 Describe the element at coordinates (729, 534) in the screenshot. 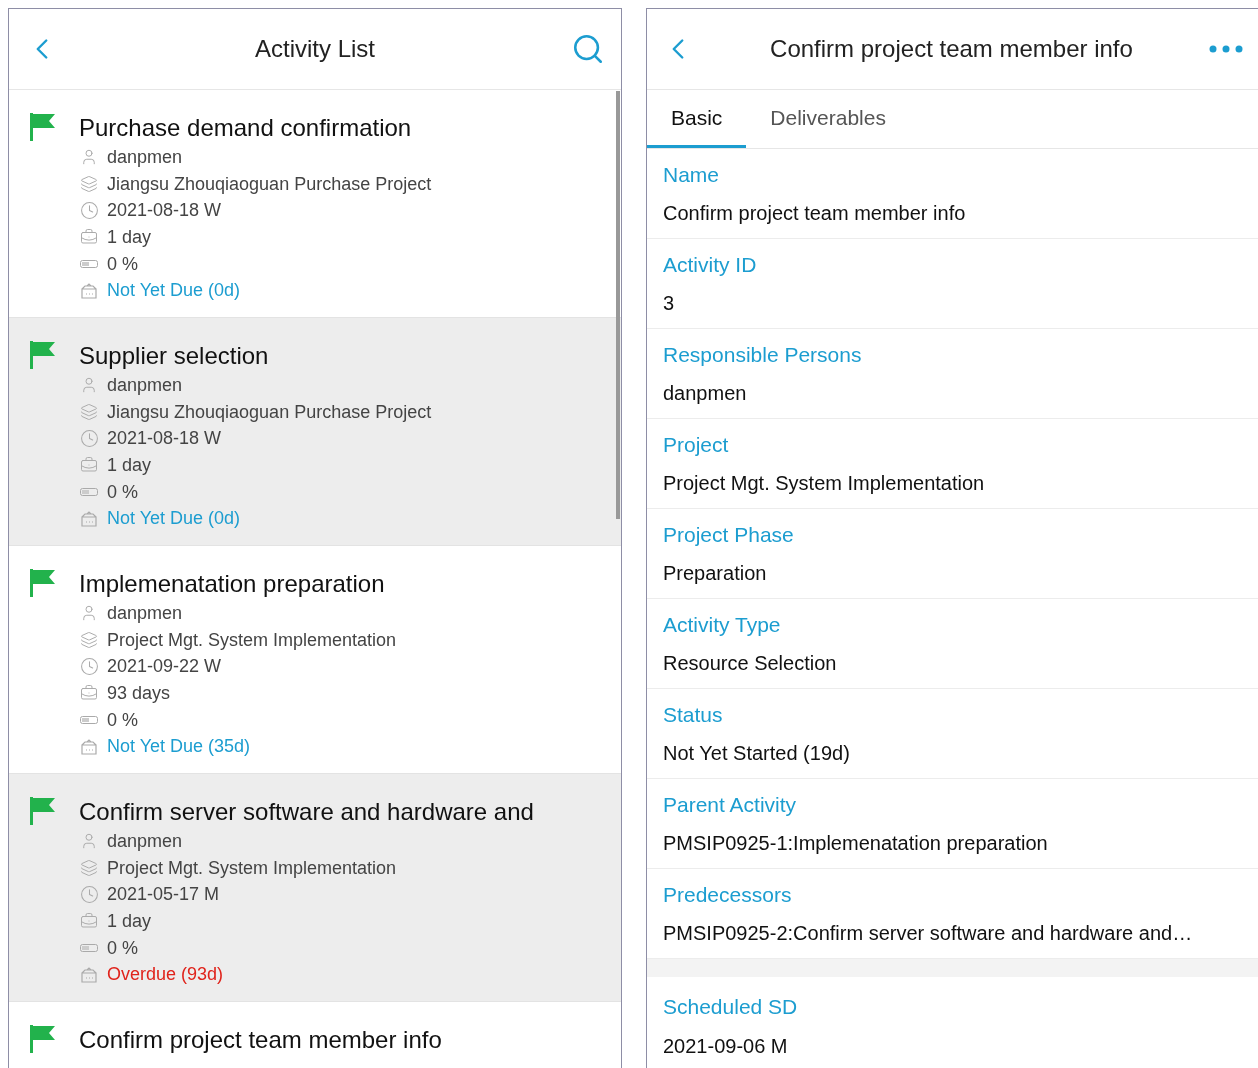

I see `field-label: Project Phase` at that location.